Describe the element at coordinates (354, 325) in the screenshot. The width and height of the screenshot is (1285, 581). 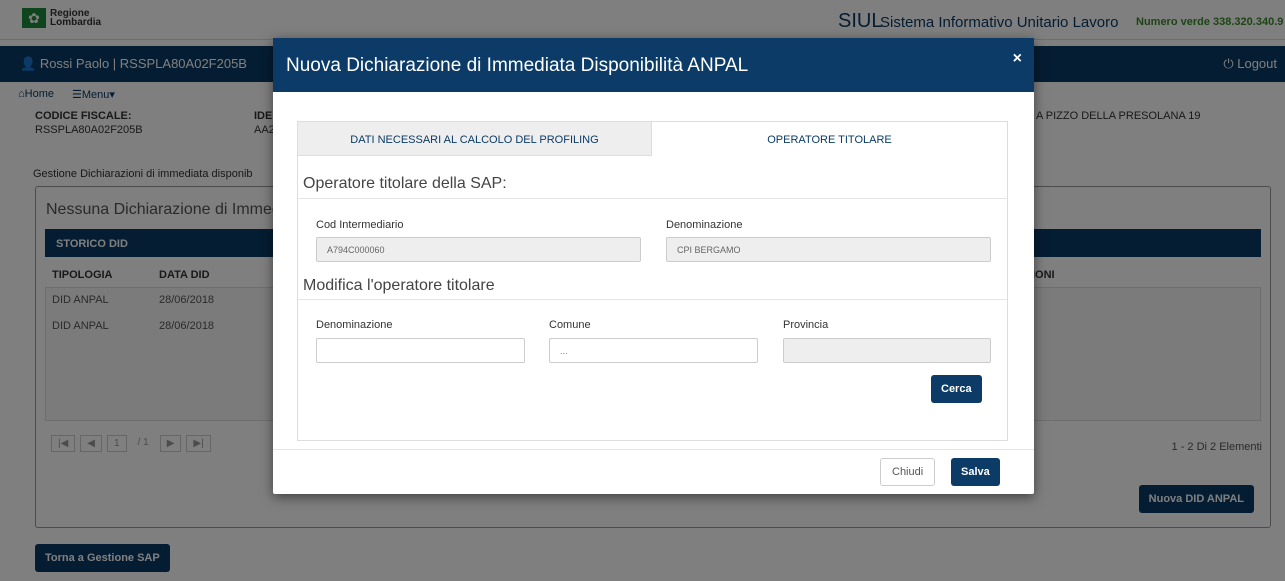
I see `denominazione-search-label: Denominazione` at that location.